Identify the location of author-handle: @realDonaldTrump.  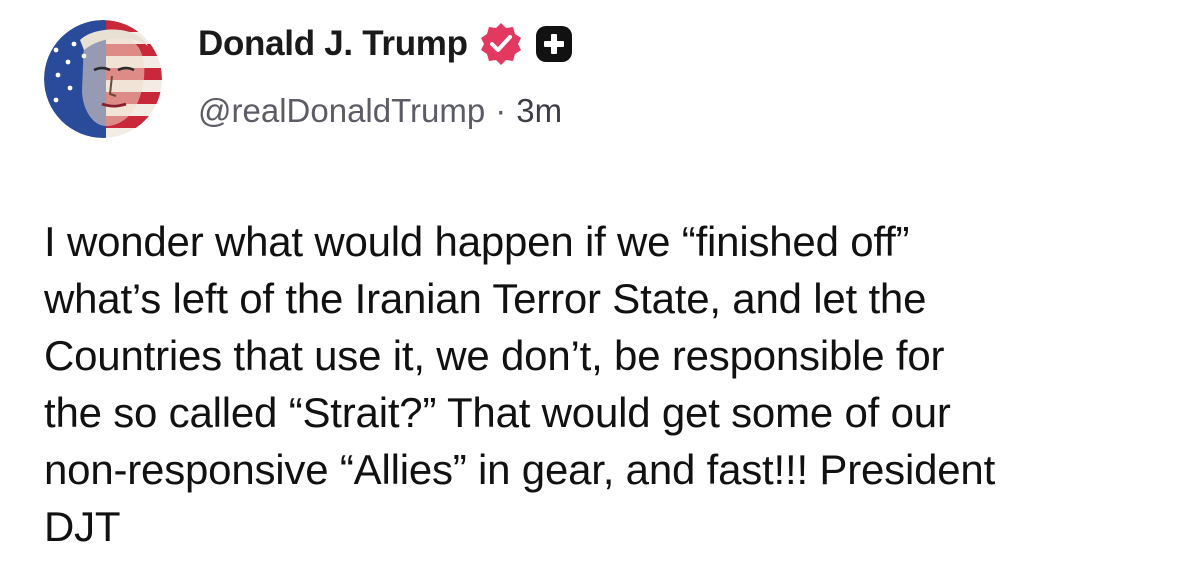
(341, 111).